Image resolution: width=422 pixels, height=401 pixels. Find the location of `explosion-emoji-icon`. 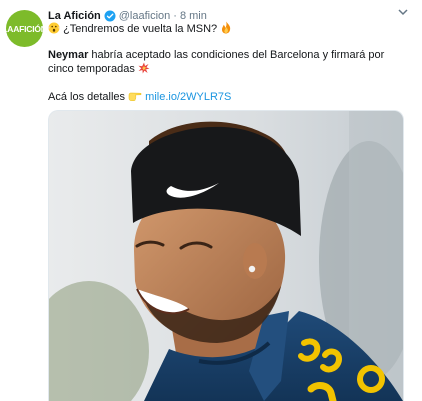

explosion-emoji-icon is located at coordinates (144, 70).